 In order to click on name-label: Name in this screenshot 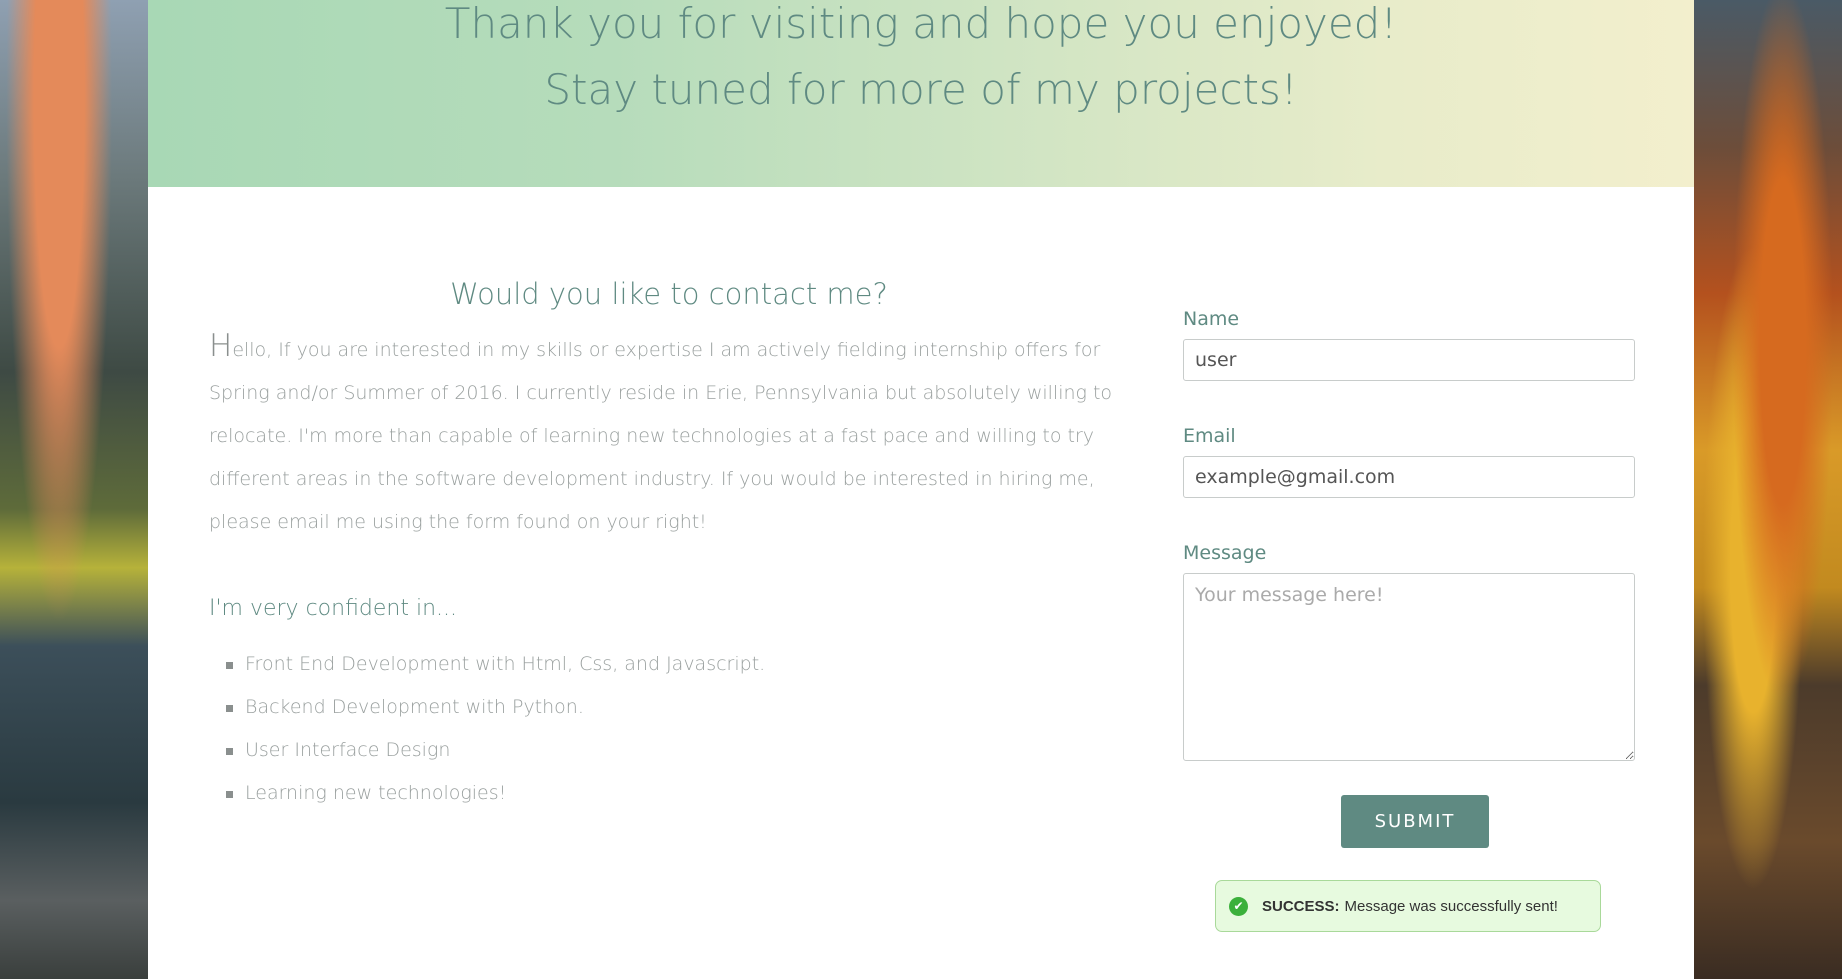, I will do `click(1211, 319)`.